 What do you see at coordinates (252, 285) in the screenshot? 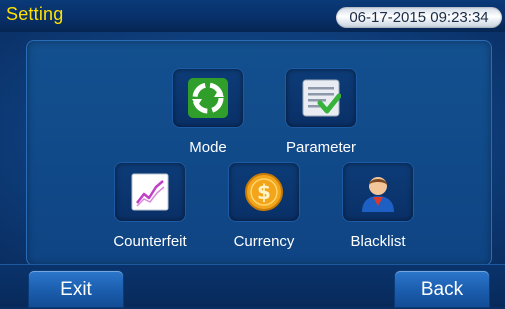
I see `bottom-bar: Exit Back` at bounding box center [252, 285].